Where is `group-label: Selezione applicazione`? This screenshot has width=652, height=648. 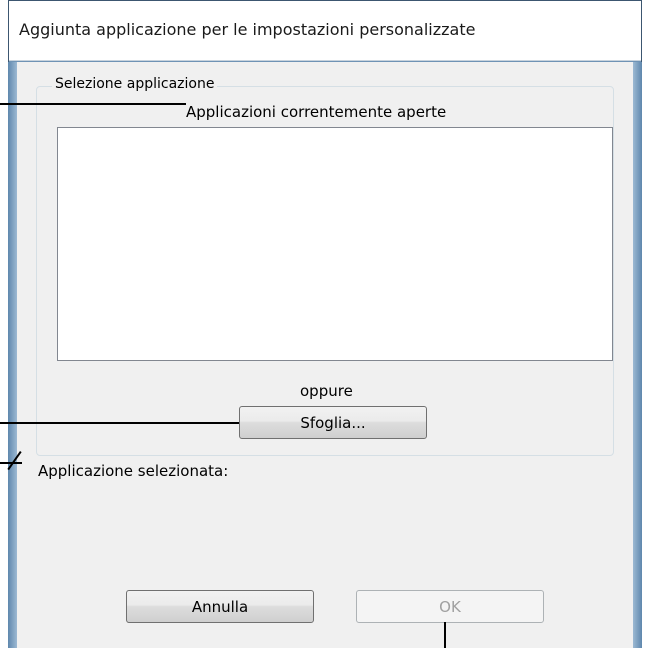
group-label: Selezione applicazione is located at coordinates (135, 84).